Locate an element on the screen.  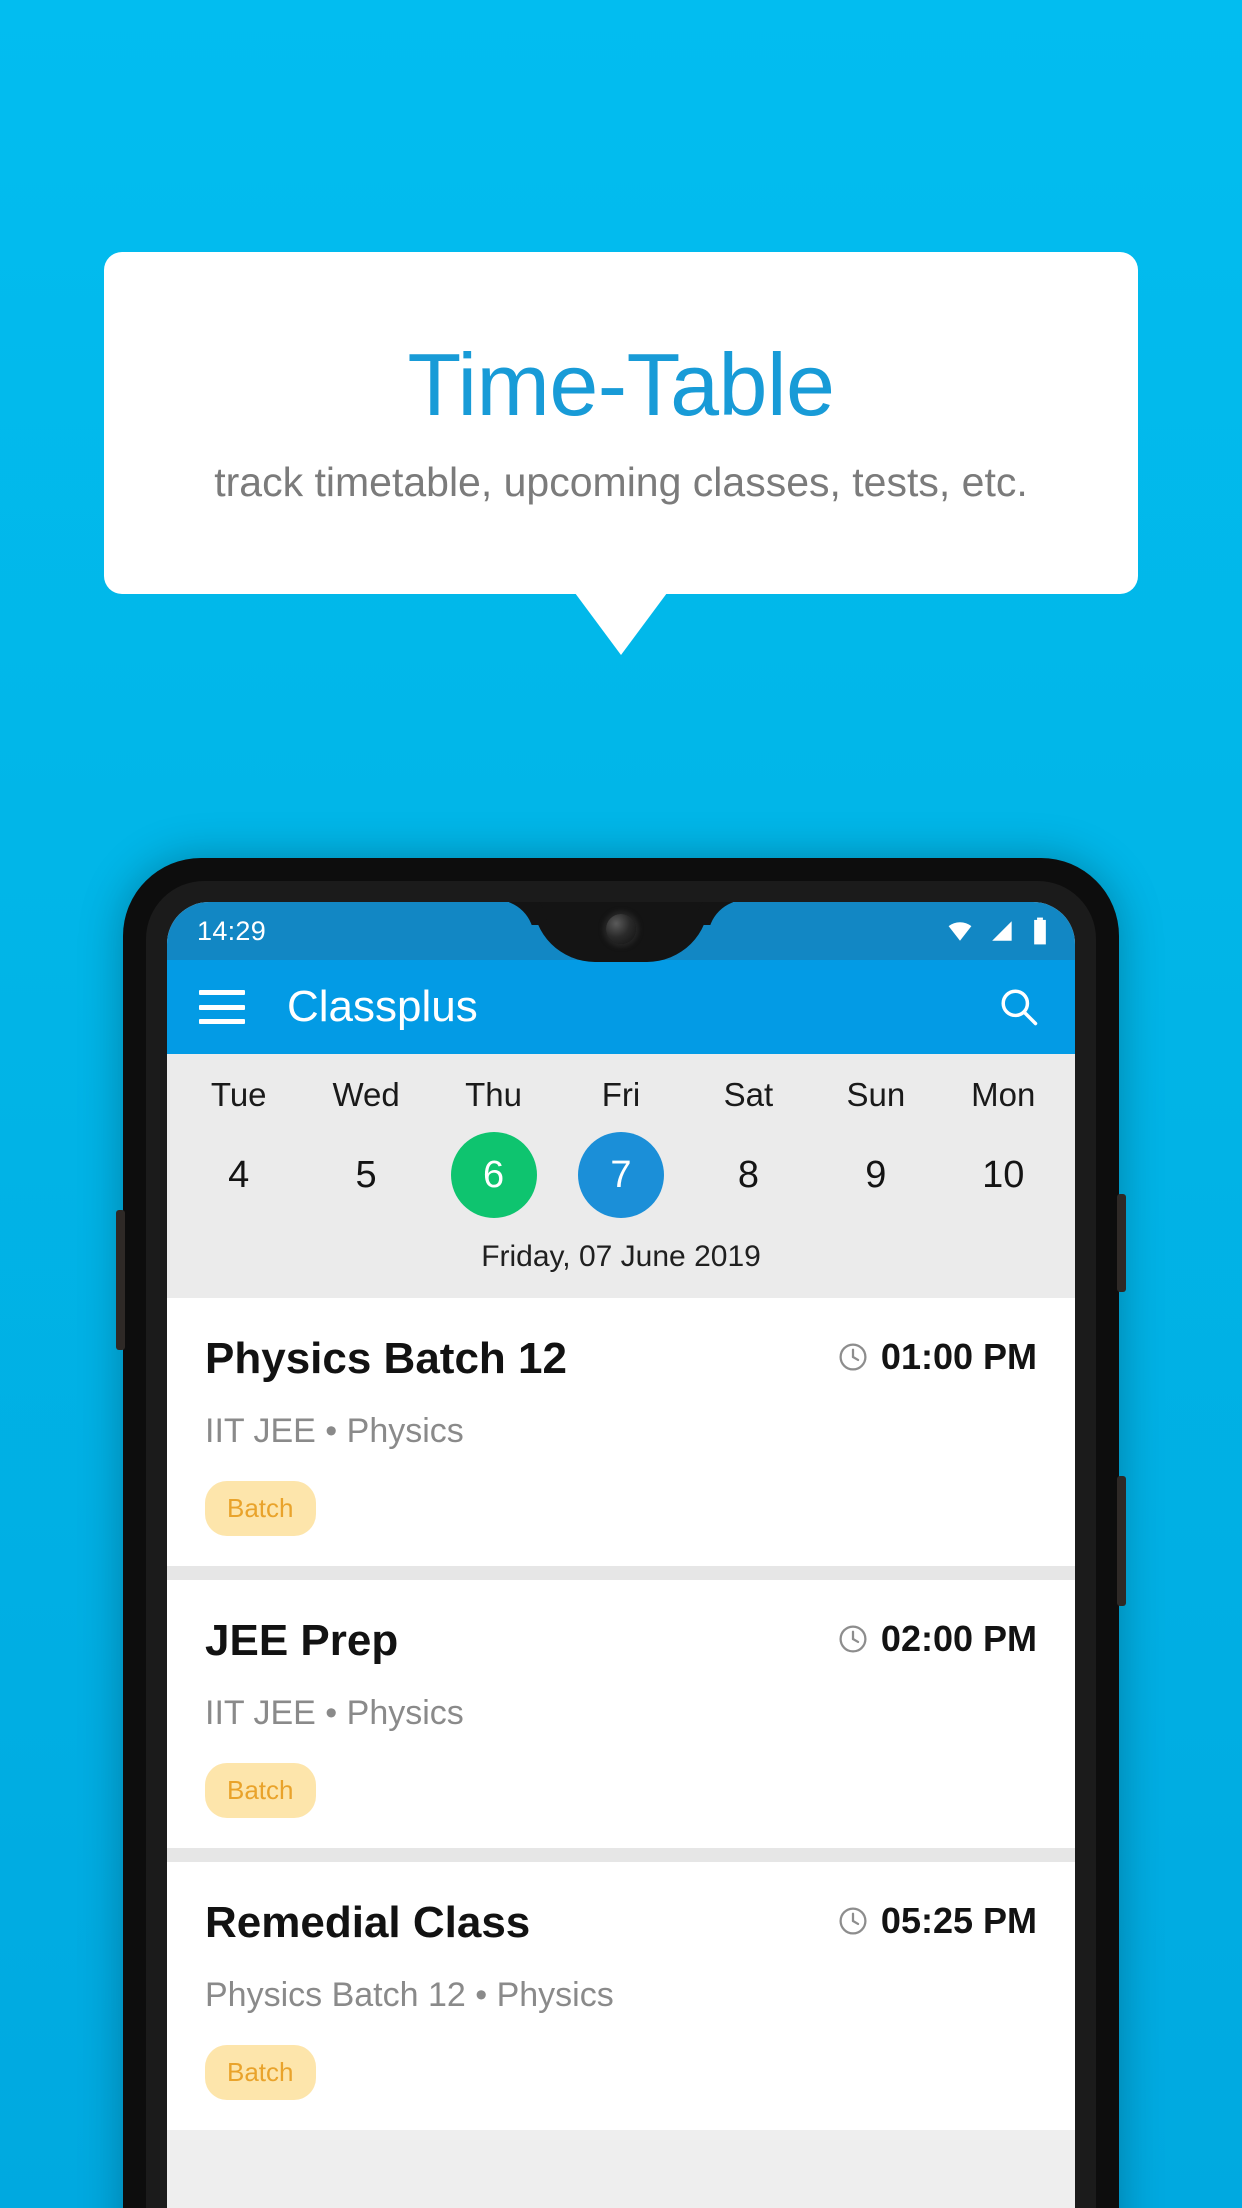
class-time-text: 05:25 PM is located at coordinates (958, 1920).